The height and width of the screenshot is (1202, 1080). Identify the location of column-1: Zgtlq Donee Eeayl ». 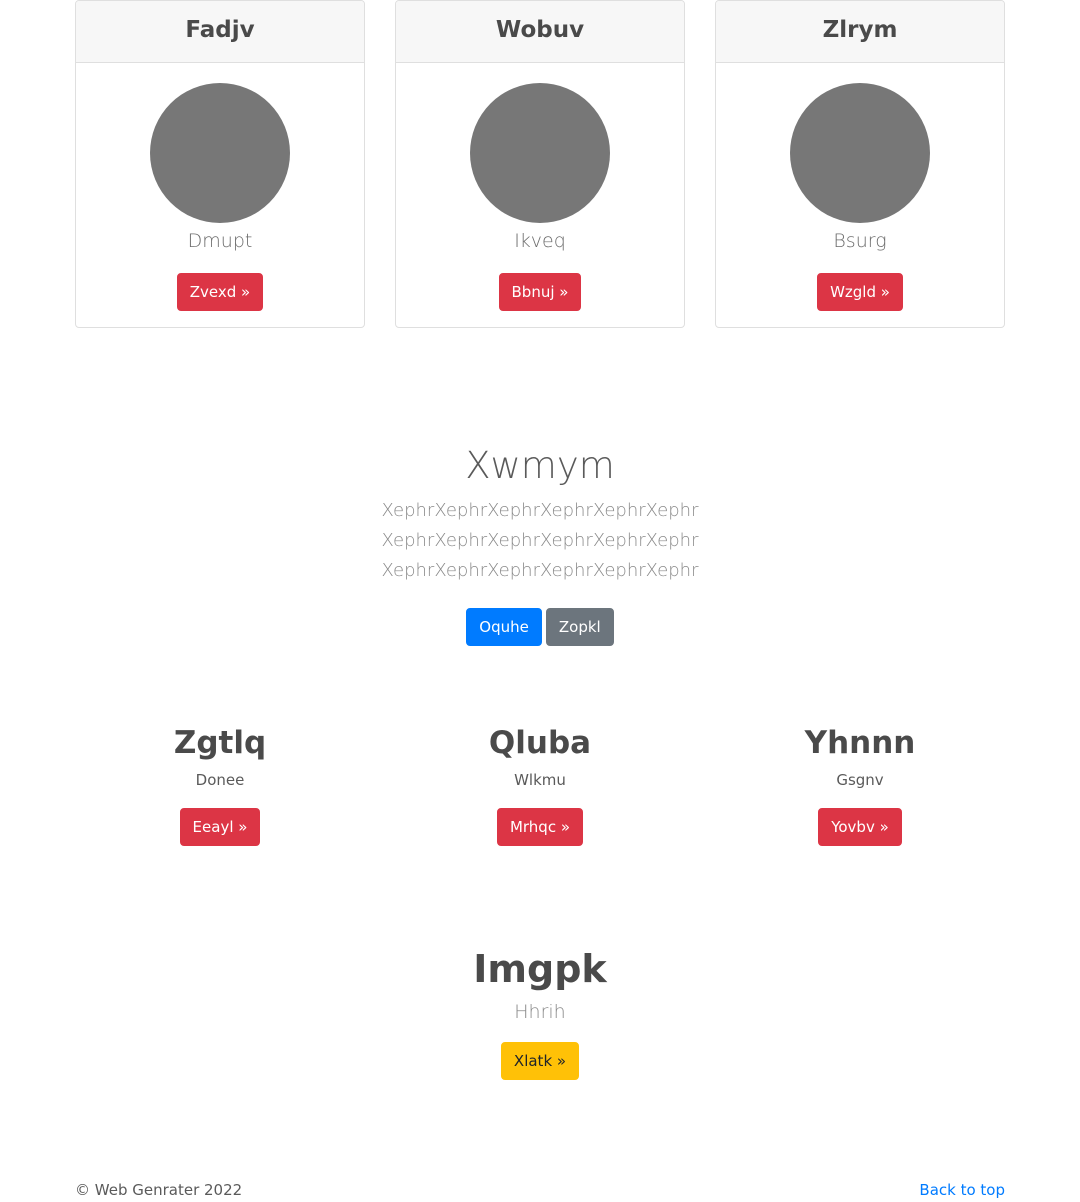
(220, 783).